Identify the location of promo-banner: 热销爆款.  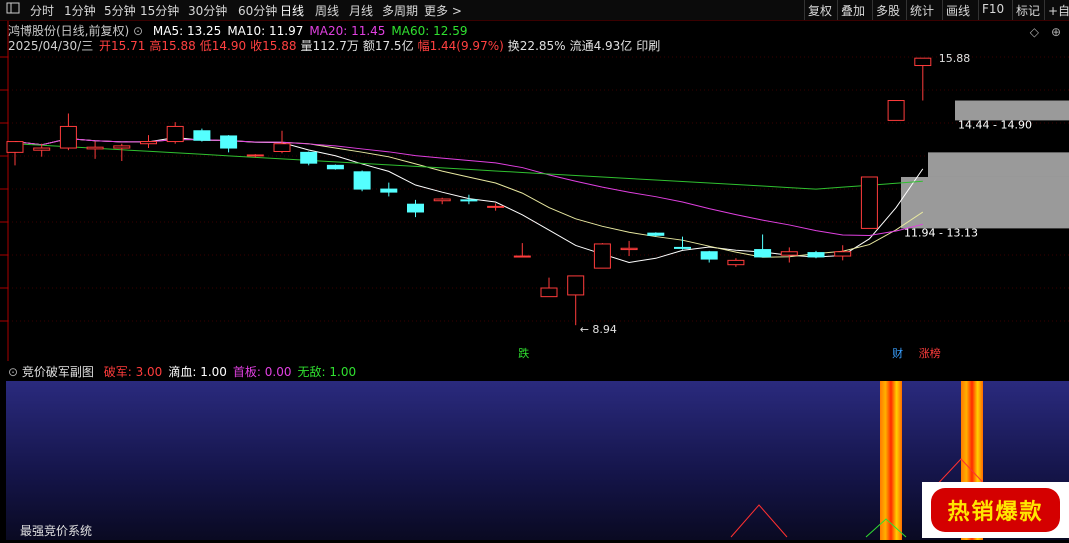
(995, 510).